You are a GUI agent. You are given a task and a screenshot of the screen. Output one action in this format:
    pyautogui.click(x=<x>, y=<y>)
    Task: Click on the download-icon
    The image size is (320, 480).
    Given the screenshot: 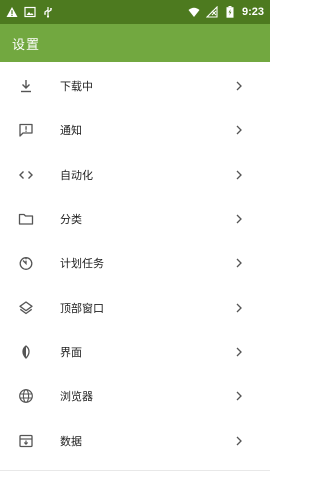 What is the action you would take?
    pyautogui.click(x=26, y=86)
    